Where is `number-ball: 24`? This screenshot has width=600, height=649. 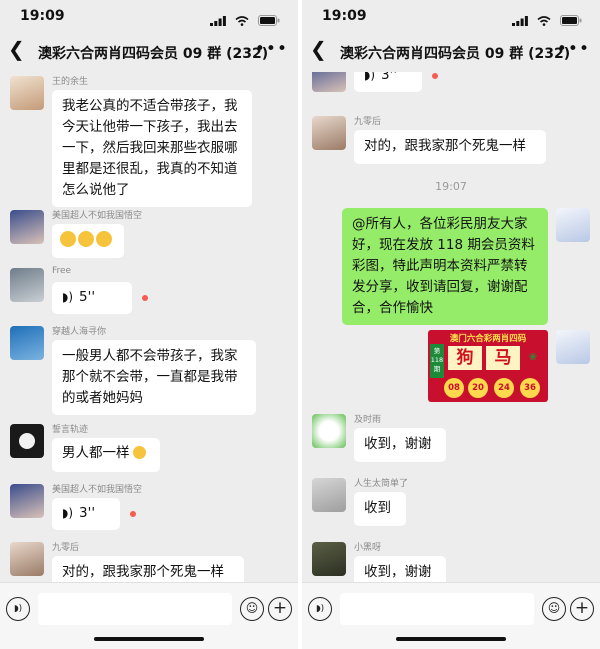
number-ball: 24 is located at coordinates (504, 388).